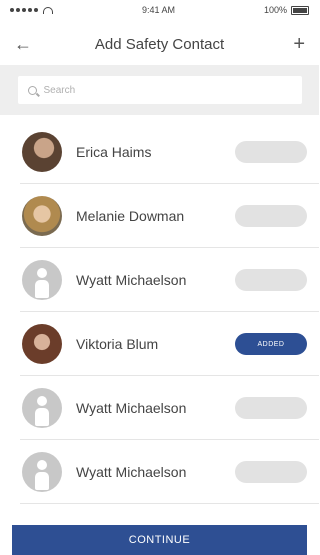 Image resolution: width=320 pixels, height=555 pixels. I want to click on contact-row: Erica Haims ADD, so click(159, 152).